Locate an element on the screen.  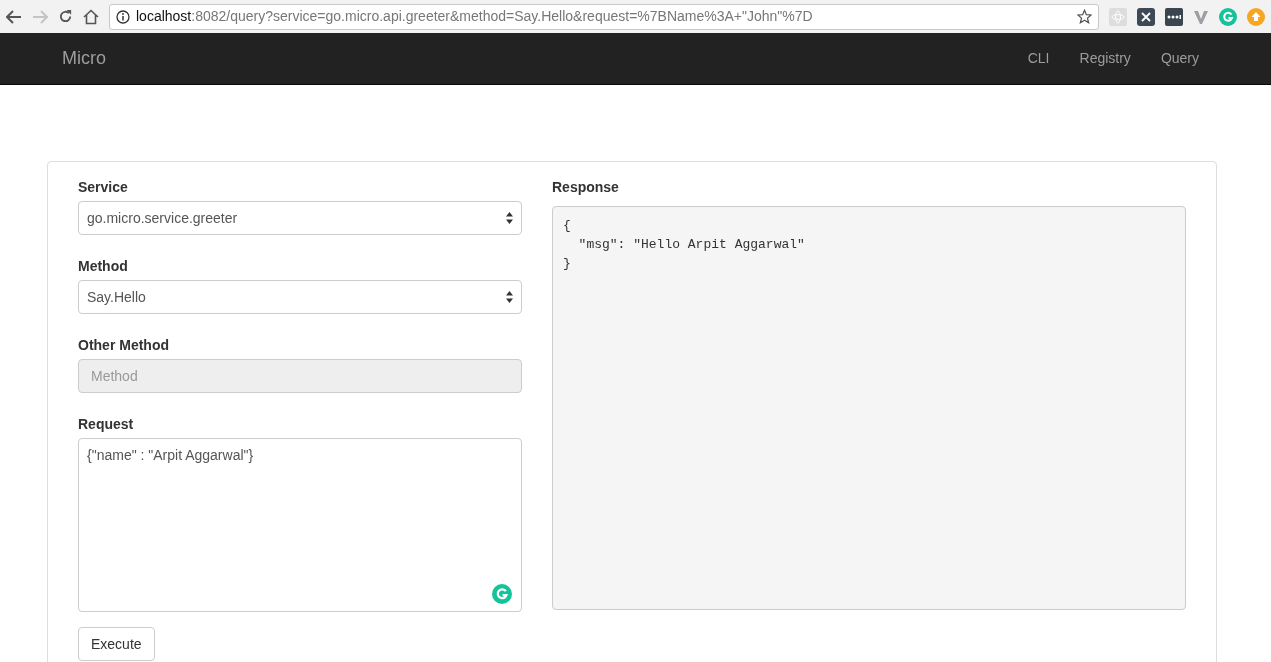
nav-link: Query is located at coordinates (1179, 58).